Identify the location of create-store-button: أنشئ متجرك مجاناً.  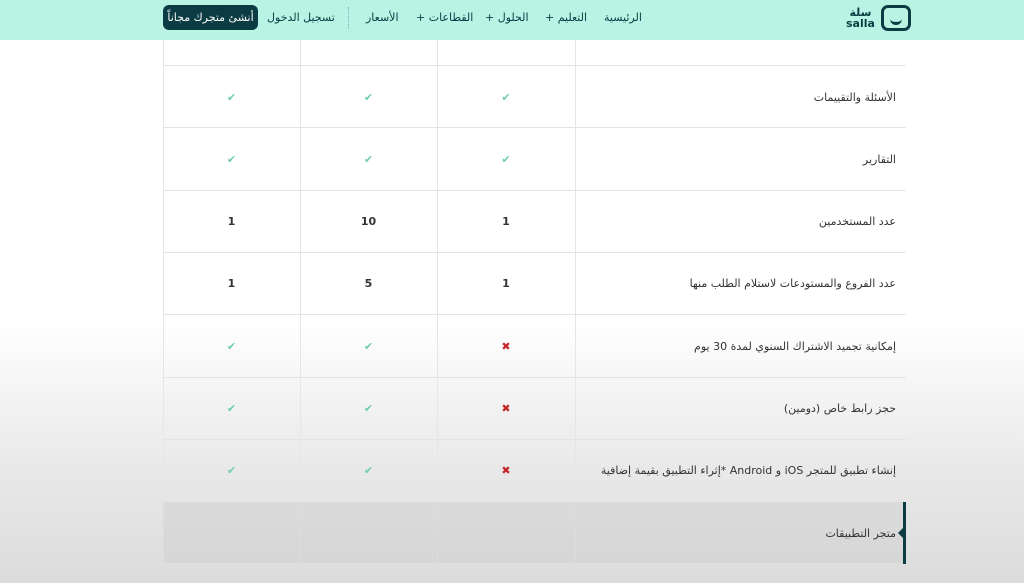
(210, 17).